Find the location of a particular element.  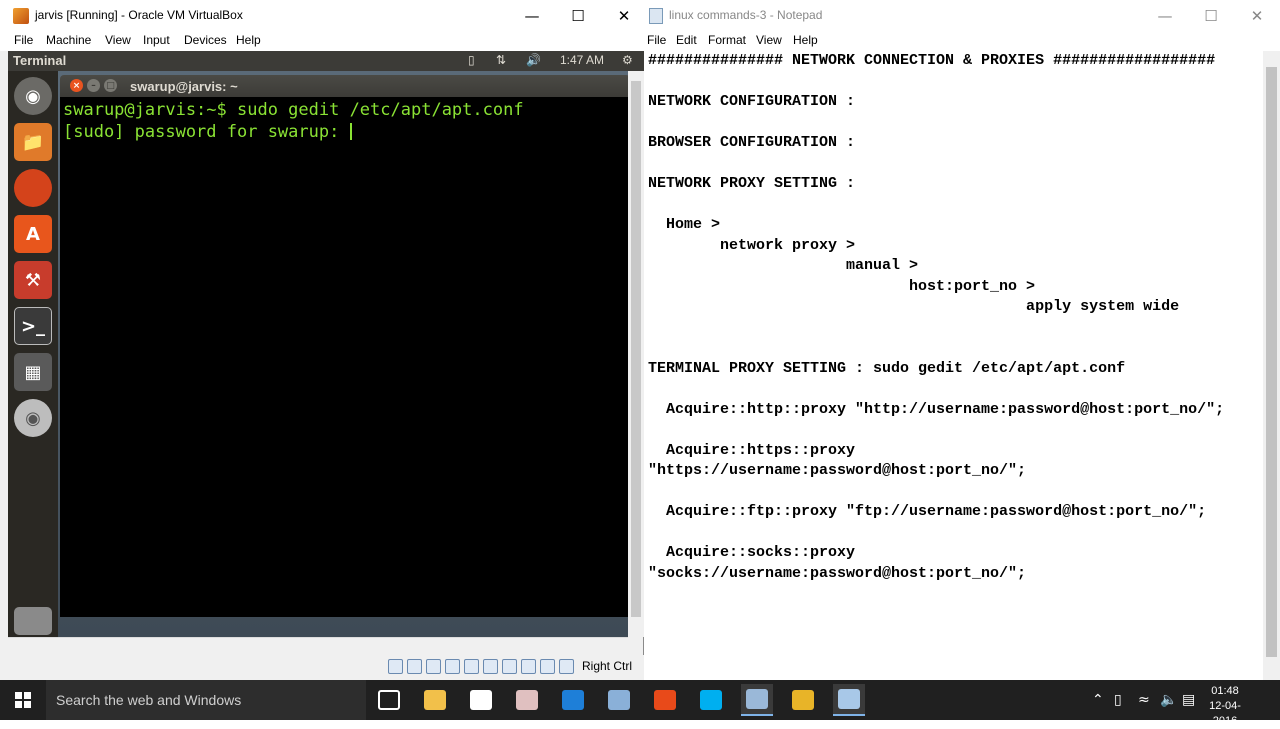

volume-tray-icon: 🔈 is located at coordinates (1168, 700).